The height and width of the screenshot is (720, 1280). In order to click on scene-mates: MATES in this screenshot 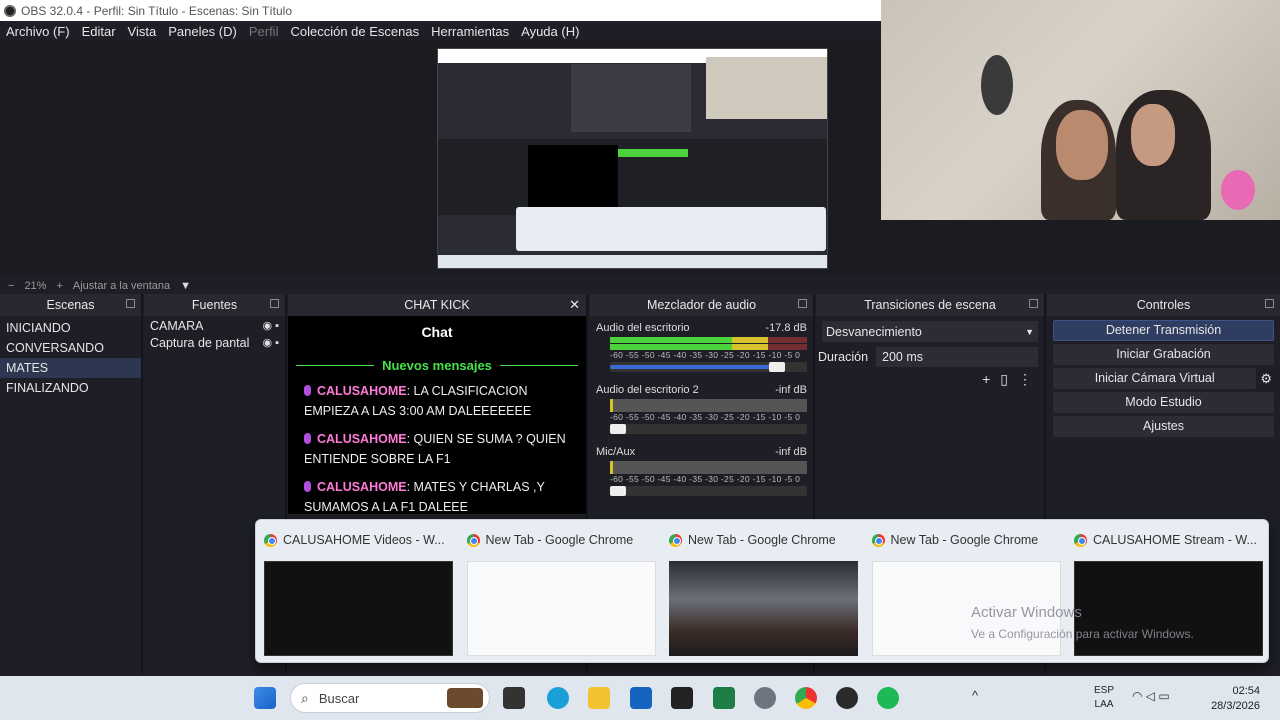, I will do `click(70, 368)`.